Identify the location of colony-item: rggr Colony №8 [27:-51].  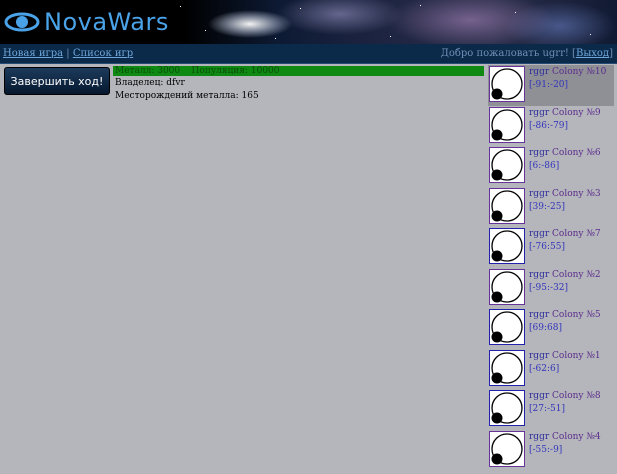
(551, 409).